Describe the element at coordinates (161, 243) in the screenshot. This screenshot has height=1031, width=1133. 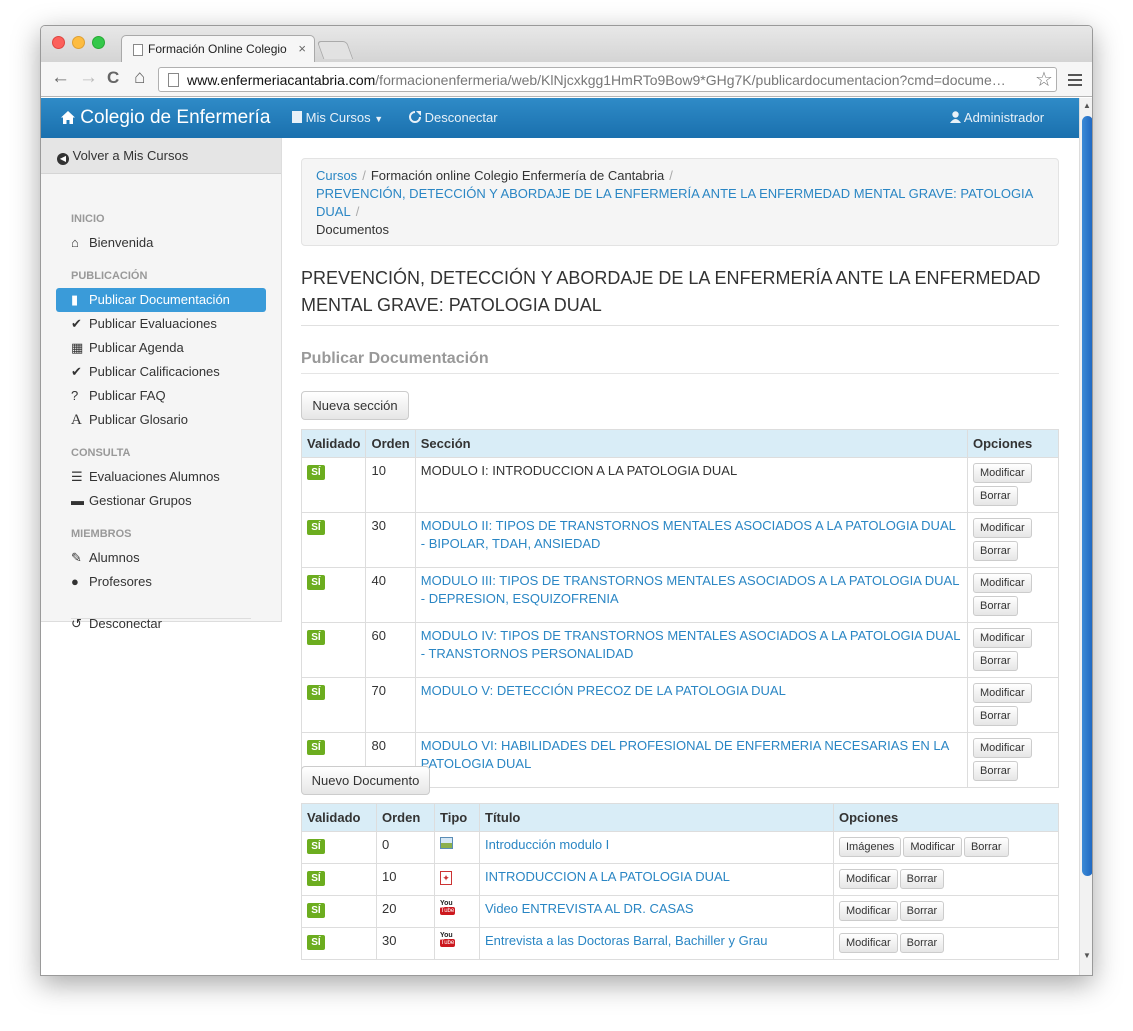
I see `sidebar-item-bienvenida: ⌂ Bienvenida` at that location.